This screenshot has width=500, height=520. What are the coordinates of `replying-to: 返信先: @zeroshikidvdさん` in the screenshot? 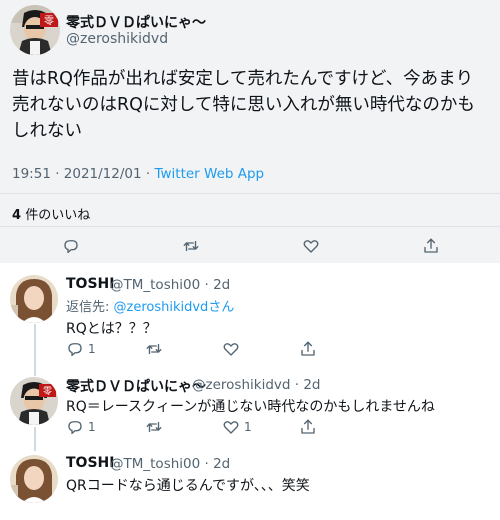 It's located at (150, 305).